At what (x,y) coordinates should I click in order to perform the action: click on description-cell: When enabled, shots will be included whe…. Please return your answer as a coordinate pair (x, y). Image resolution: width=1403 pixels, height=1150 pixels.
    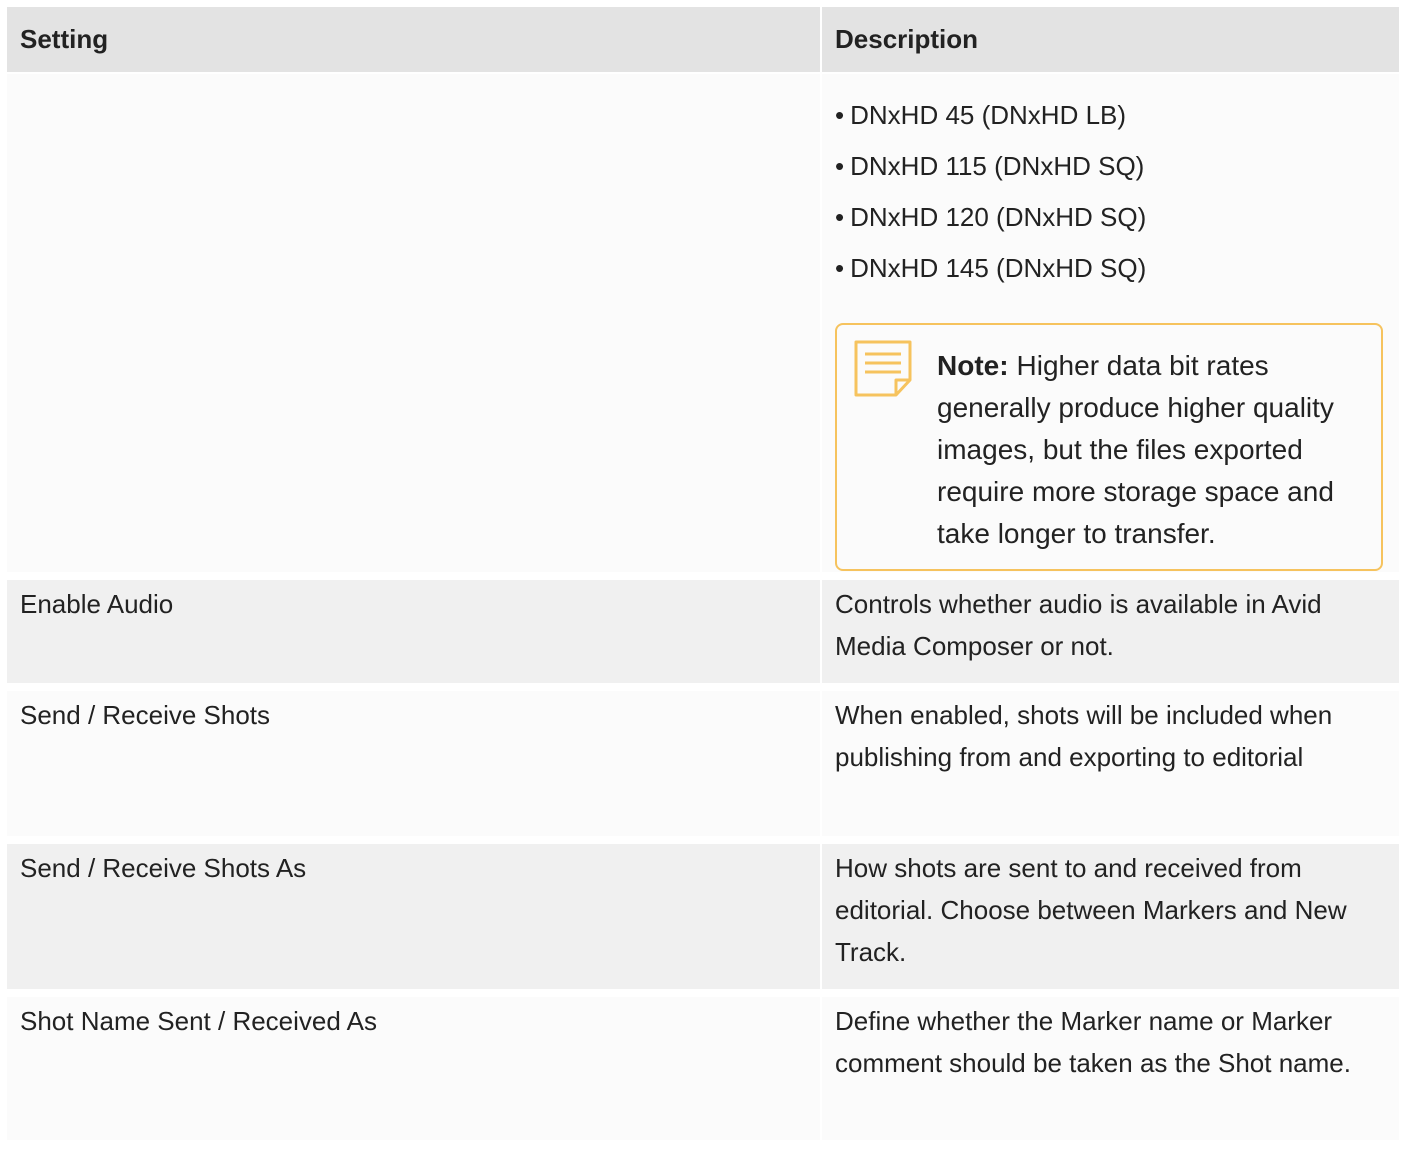
    Looking at the image, I should click on (1110, 767).